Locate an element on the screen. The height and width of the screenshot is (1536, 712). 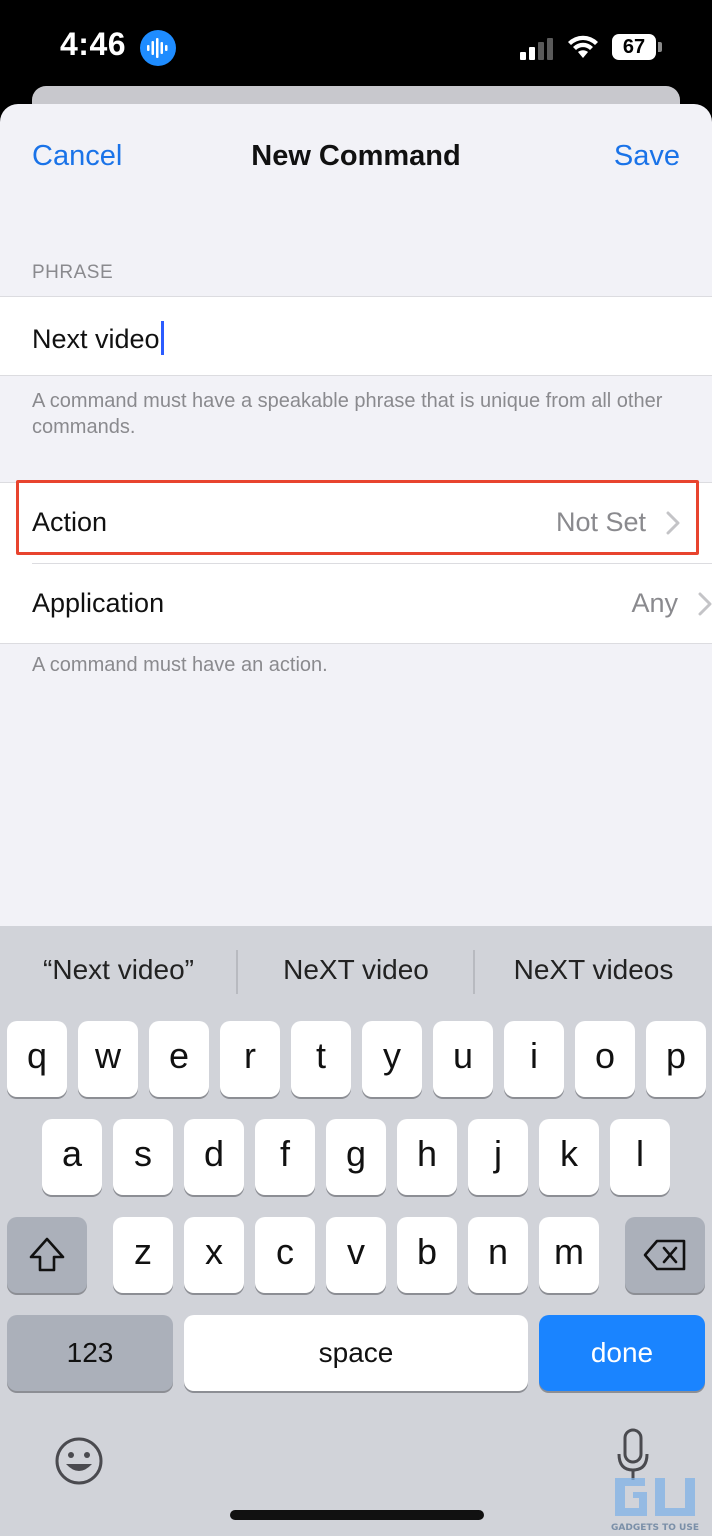
key-l: l is located at coordinates (640, 1157).